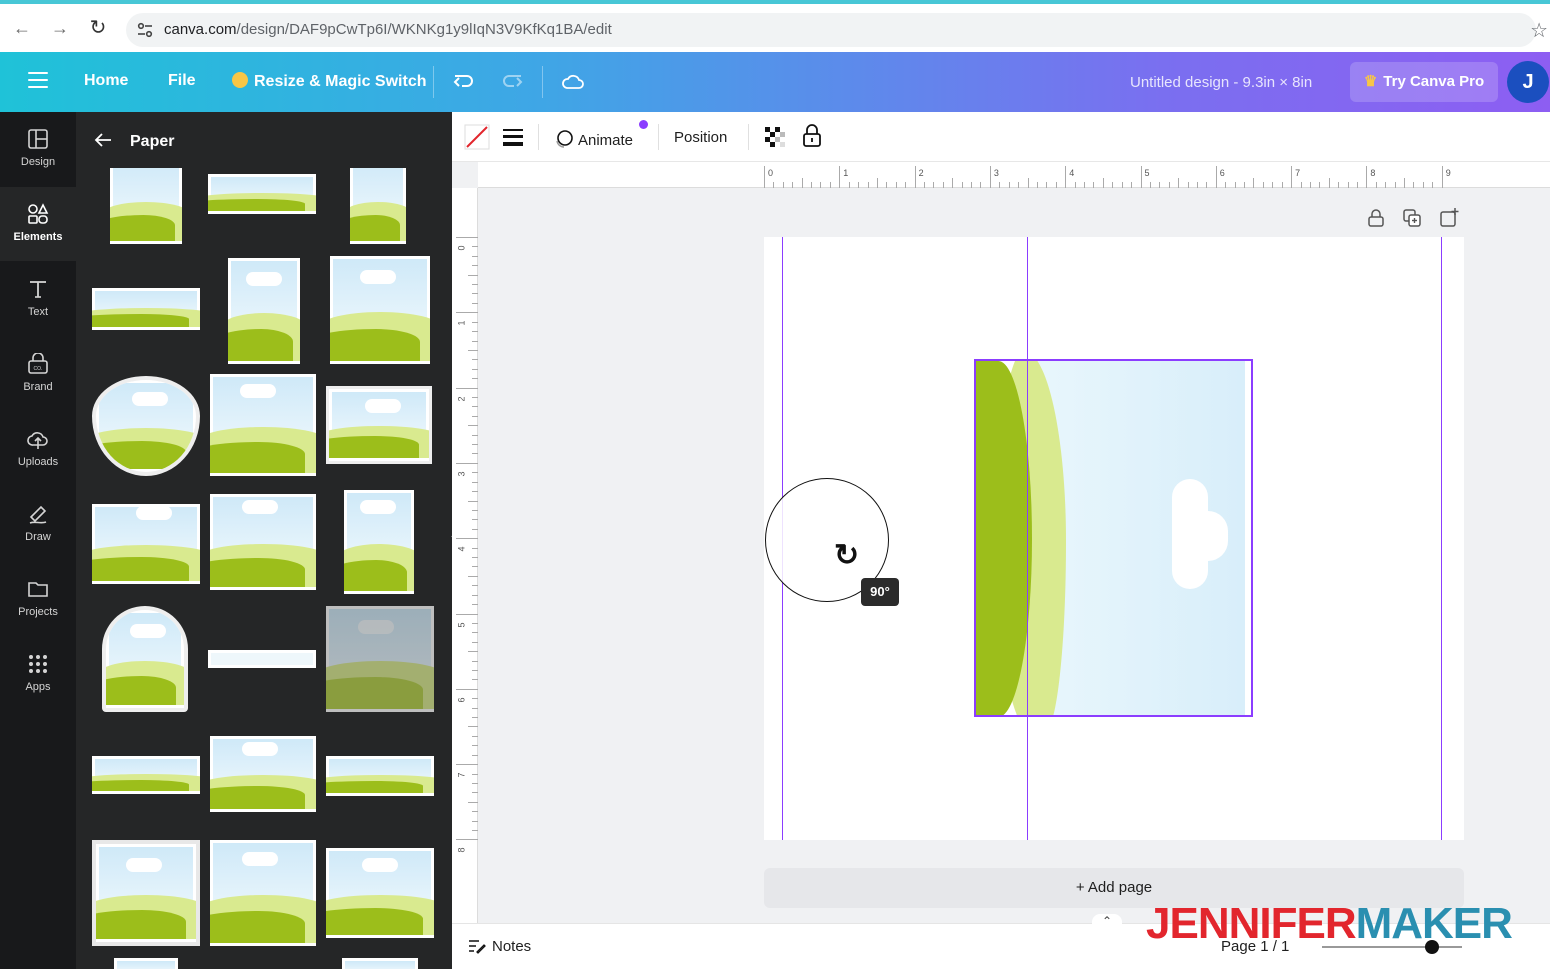 The width and height of the screenshot is (1550, 969). What do you see at coordinates (499, 946) in the screenshot?
I see `notes-button: Notes` at bounding box center [499, 946].